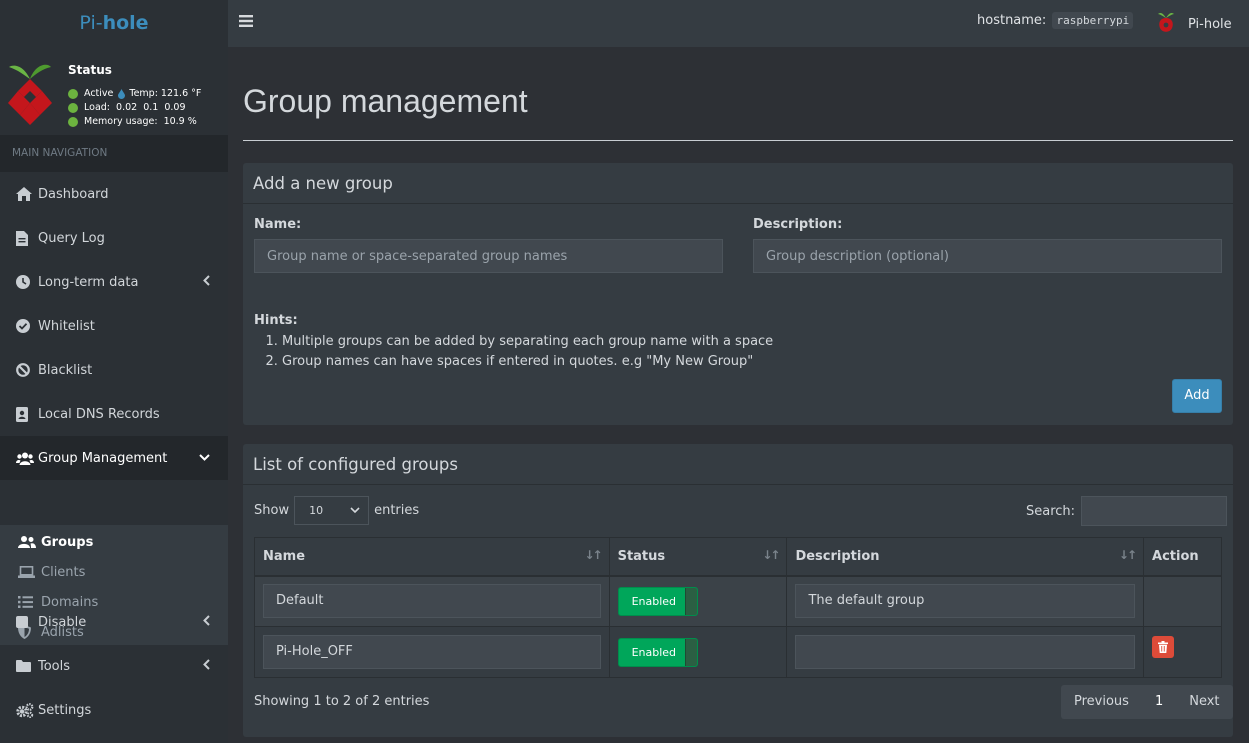  I want to click on group-description-field, so click(965, 652).